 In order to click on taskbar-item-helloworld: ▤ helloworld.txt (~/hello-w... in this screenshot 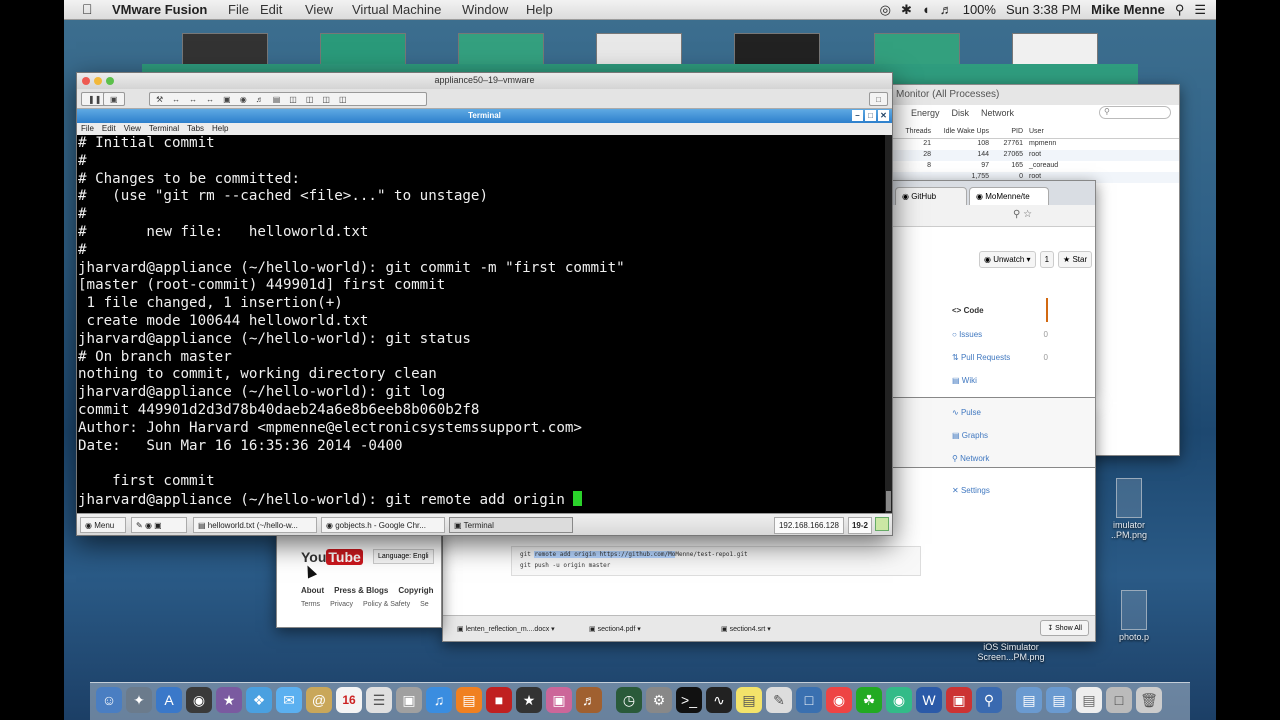, I will do `click(255, 525)`.